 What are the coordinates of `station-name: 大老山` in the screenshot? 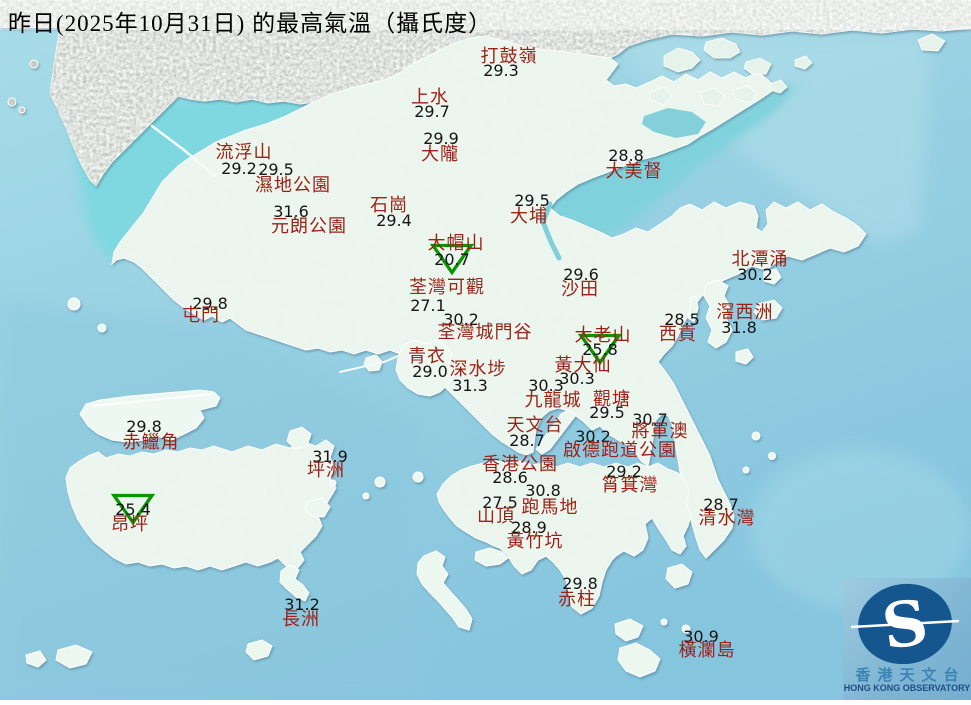 It's located at (603, 335).